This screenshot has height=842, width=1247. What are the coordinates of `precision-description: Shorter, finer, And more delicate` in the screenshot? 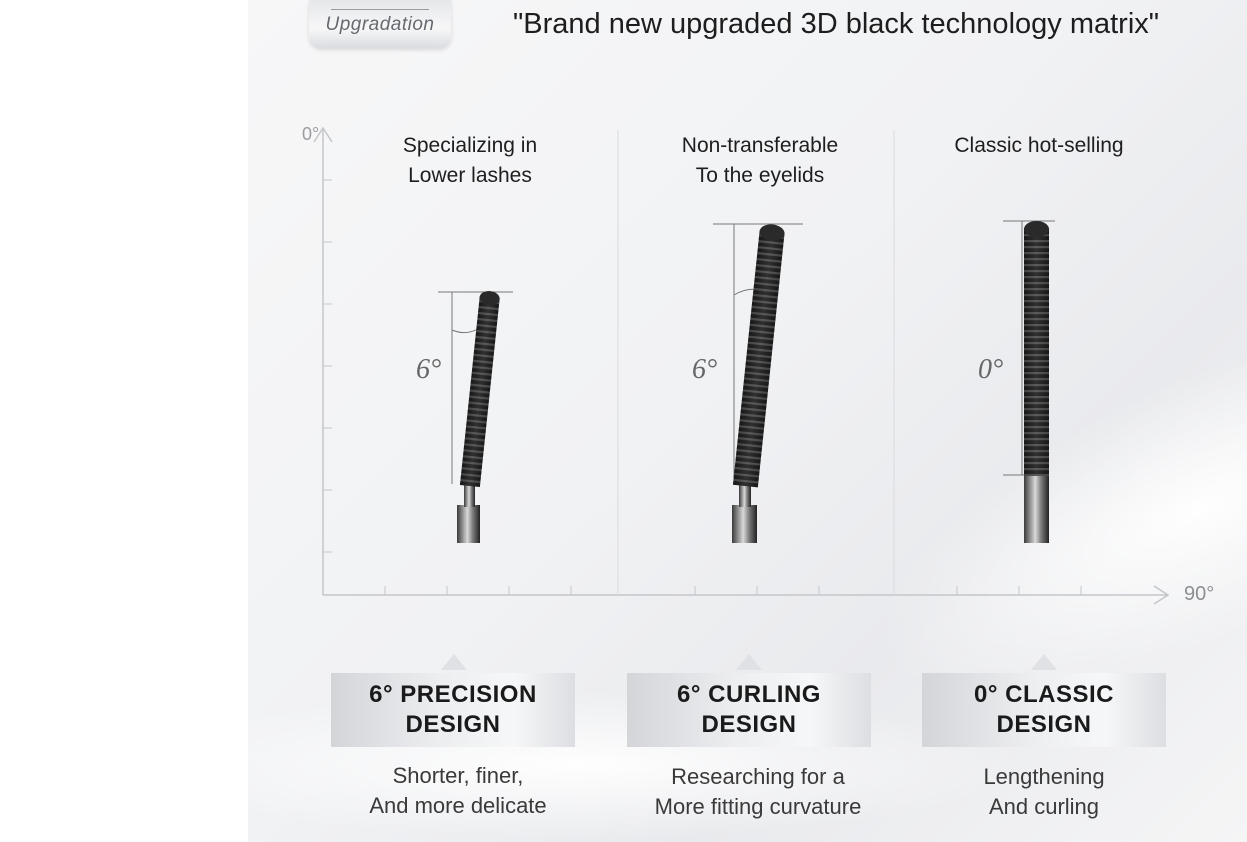 It's located at (458, 790).